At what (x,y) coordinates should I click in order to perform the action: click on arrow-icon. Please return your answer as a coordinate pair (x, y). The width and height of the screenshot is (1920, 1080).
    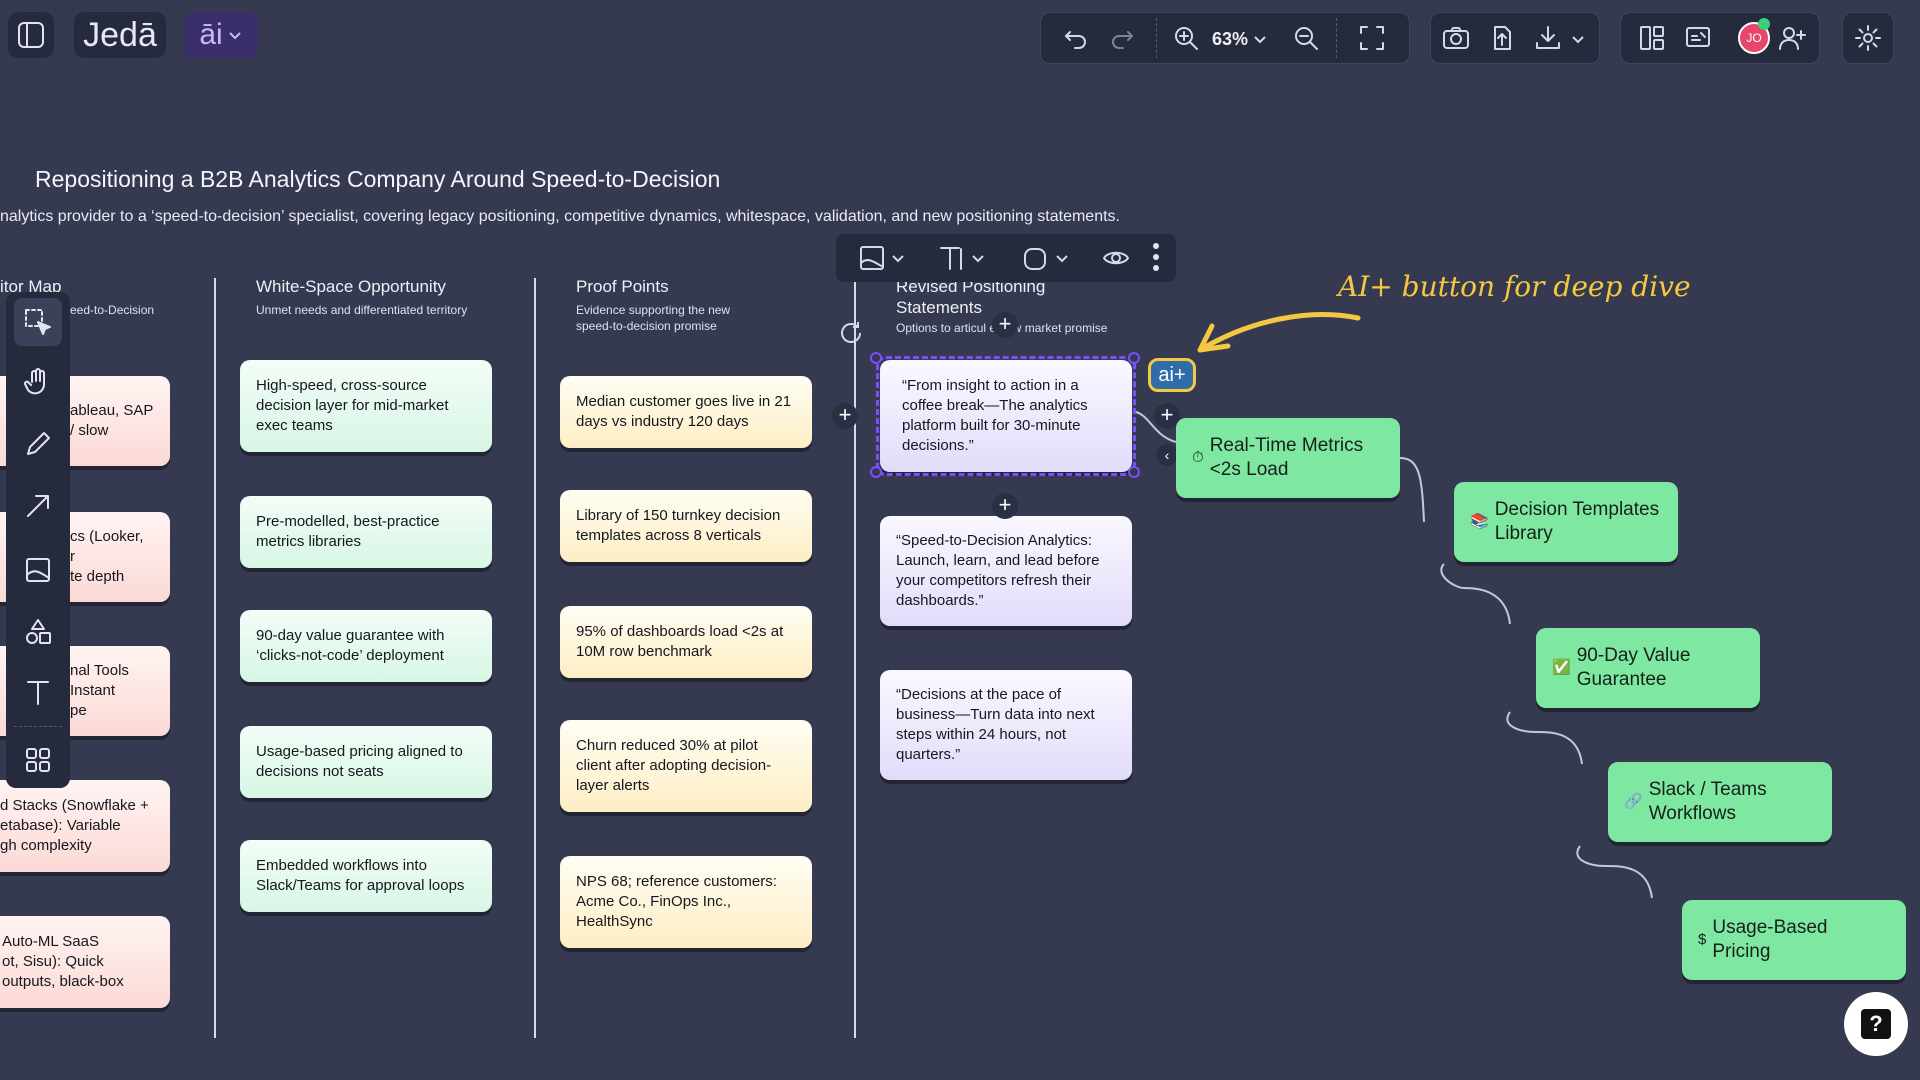
    Looking at the image, I should click on (38, 506).